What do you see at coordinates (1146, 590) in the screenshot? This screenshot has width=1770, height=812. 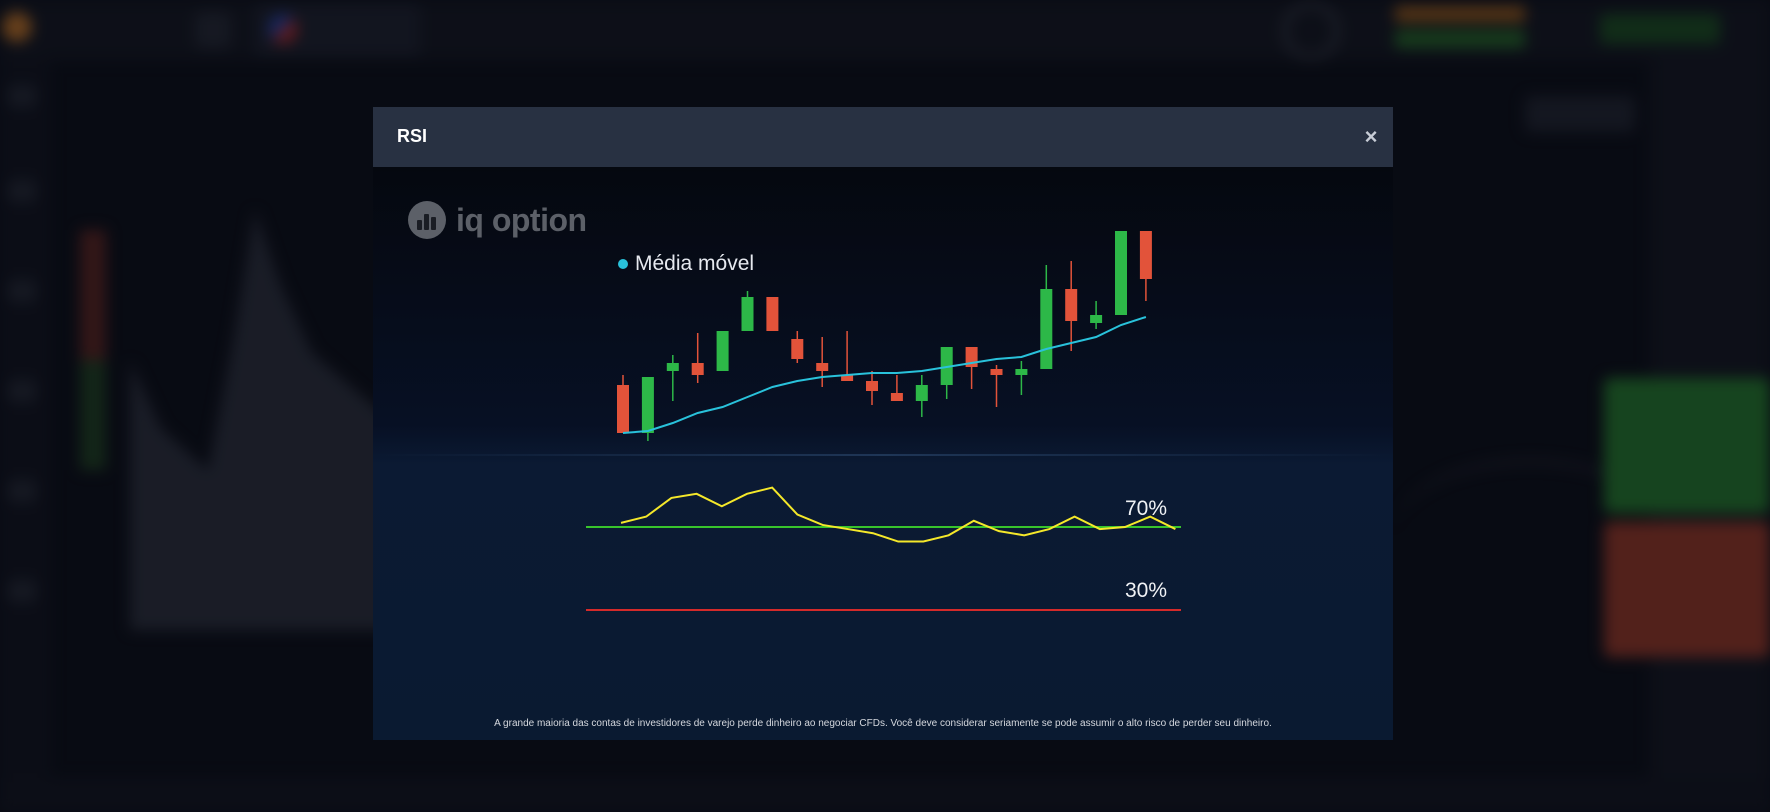 I see `level-label-30: 30%` at bounding box center [1146, 590].